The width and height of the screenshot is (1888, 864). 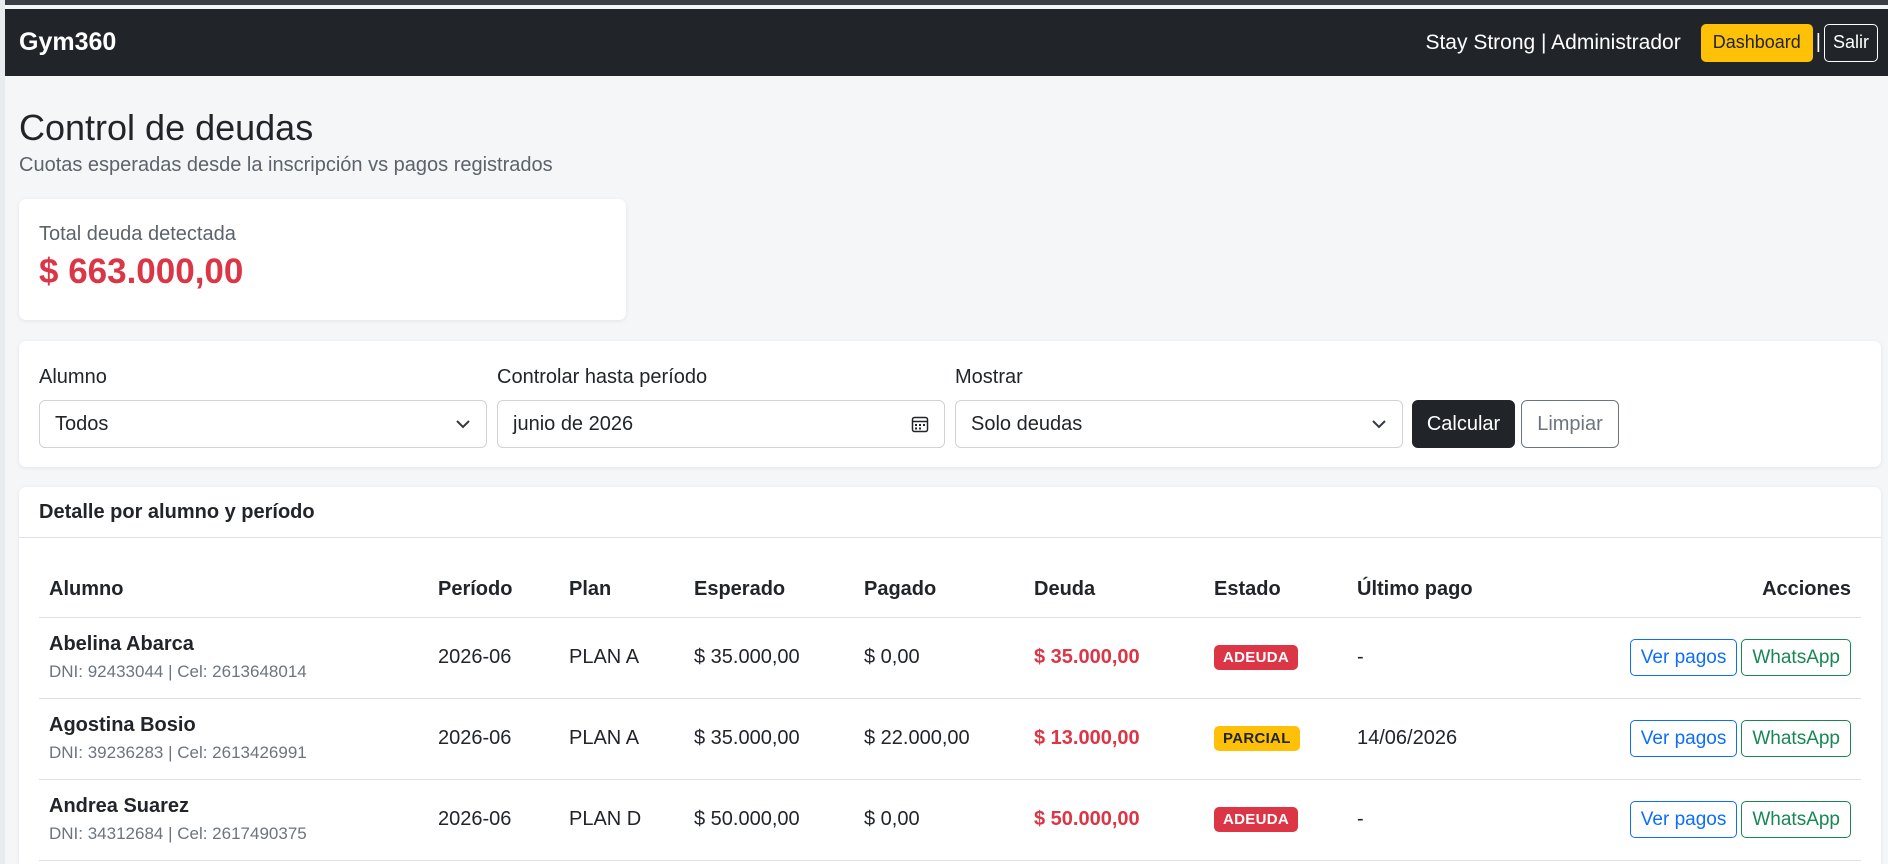 What do you see at coordinates (121, 644) in the screenshot?
I see `student-name: Abelina Abarca` at bounding box center [121, 644].